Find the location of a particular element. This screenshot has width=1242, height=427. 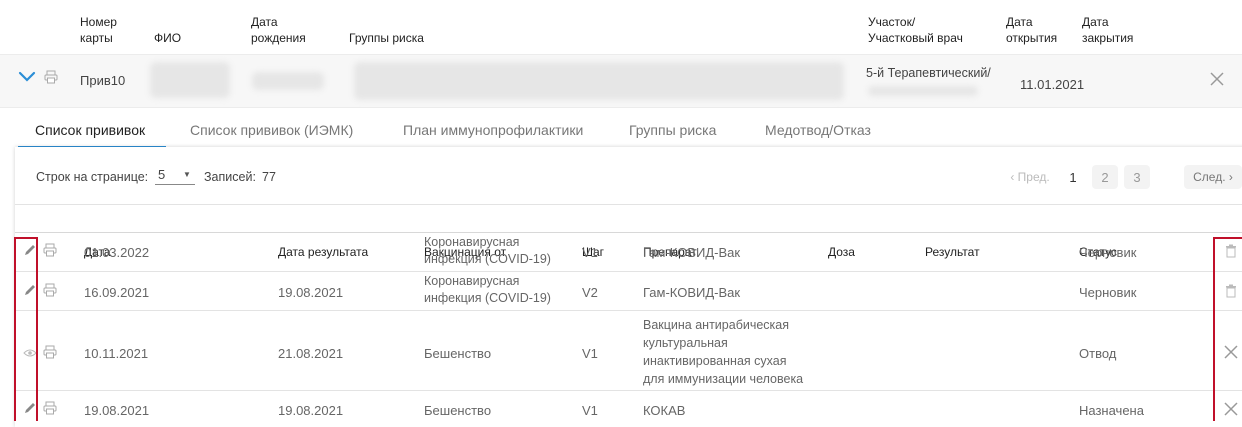

record-birth-date-blurred is located at coordinates (288, 81).